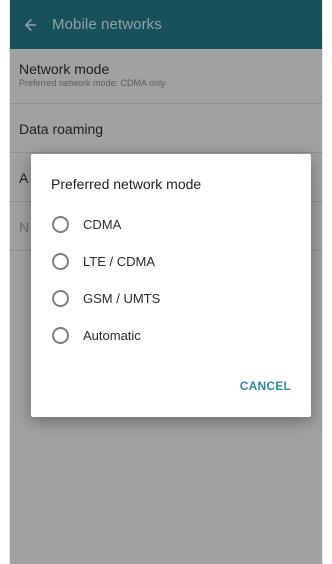 The height and width of the screenshot is (564, 332). Describe the element at coordinates (171, 261) in the screenshot. I see `option-lte-cdma: LTE / CDMA` at that location.